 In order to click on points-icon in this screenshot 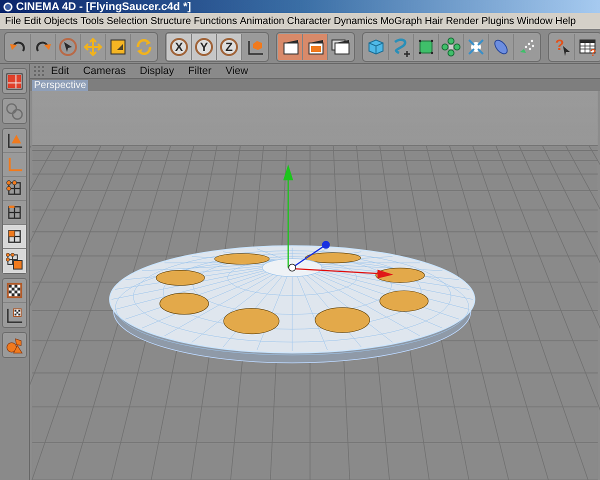, I will do `click(14, 188)`.